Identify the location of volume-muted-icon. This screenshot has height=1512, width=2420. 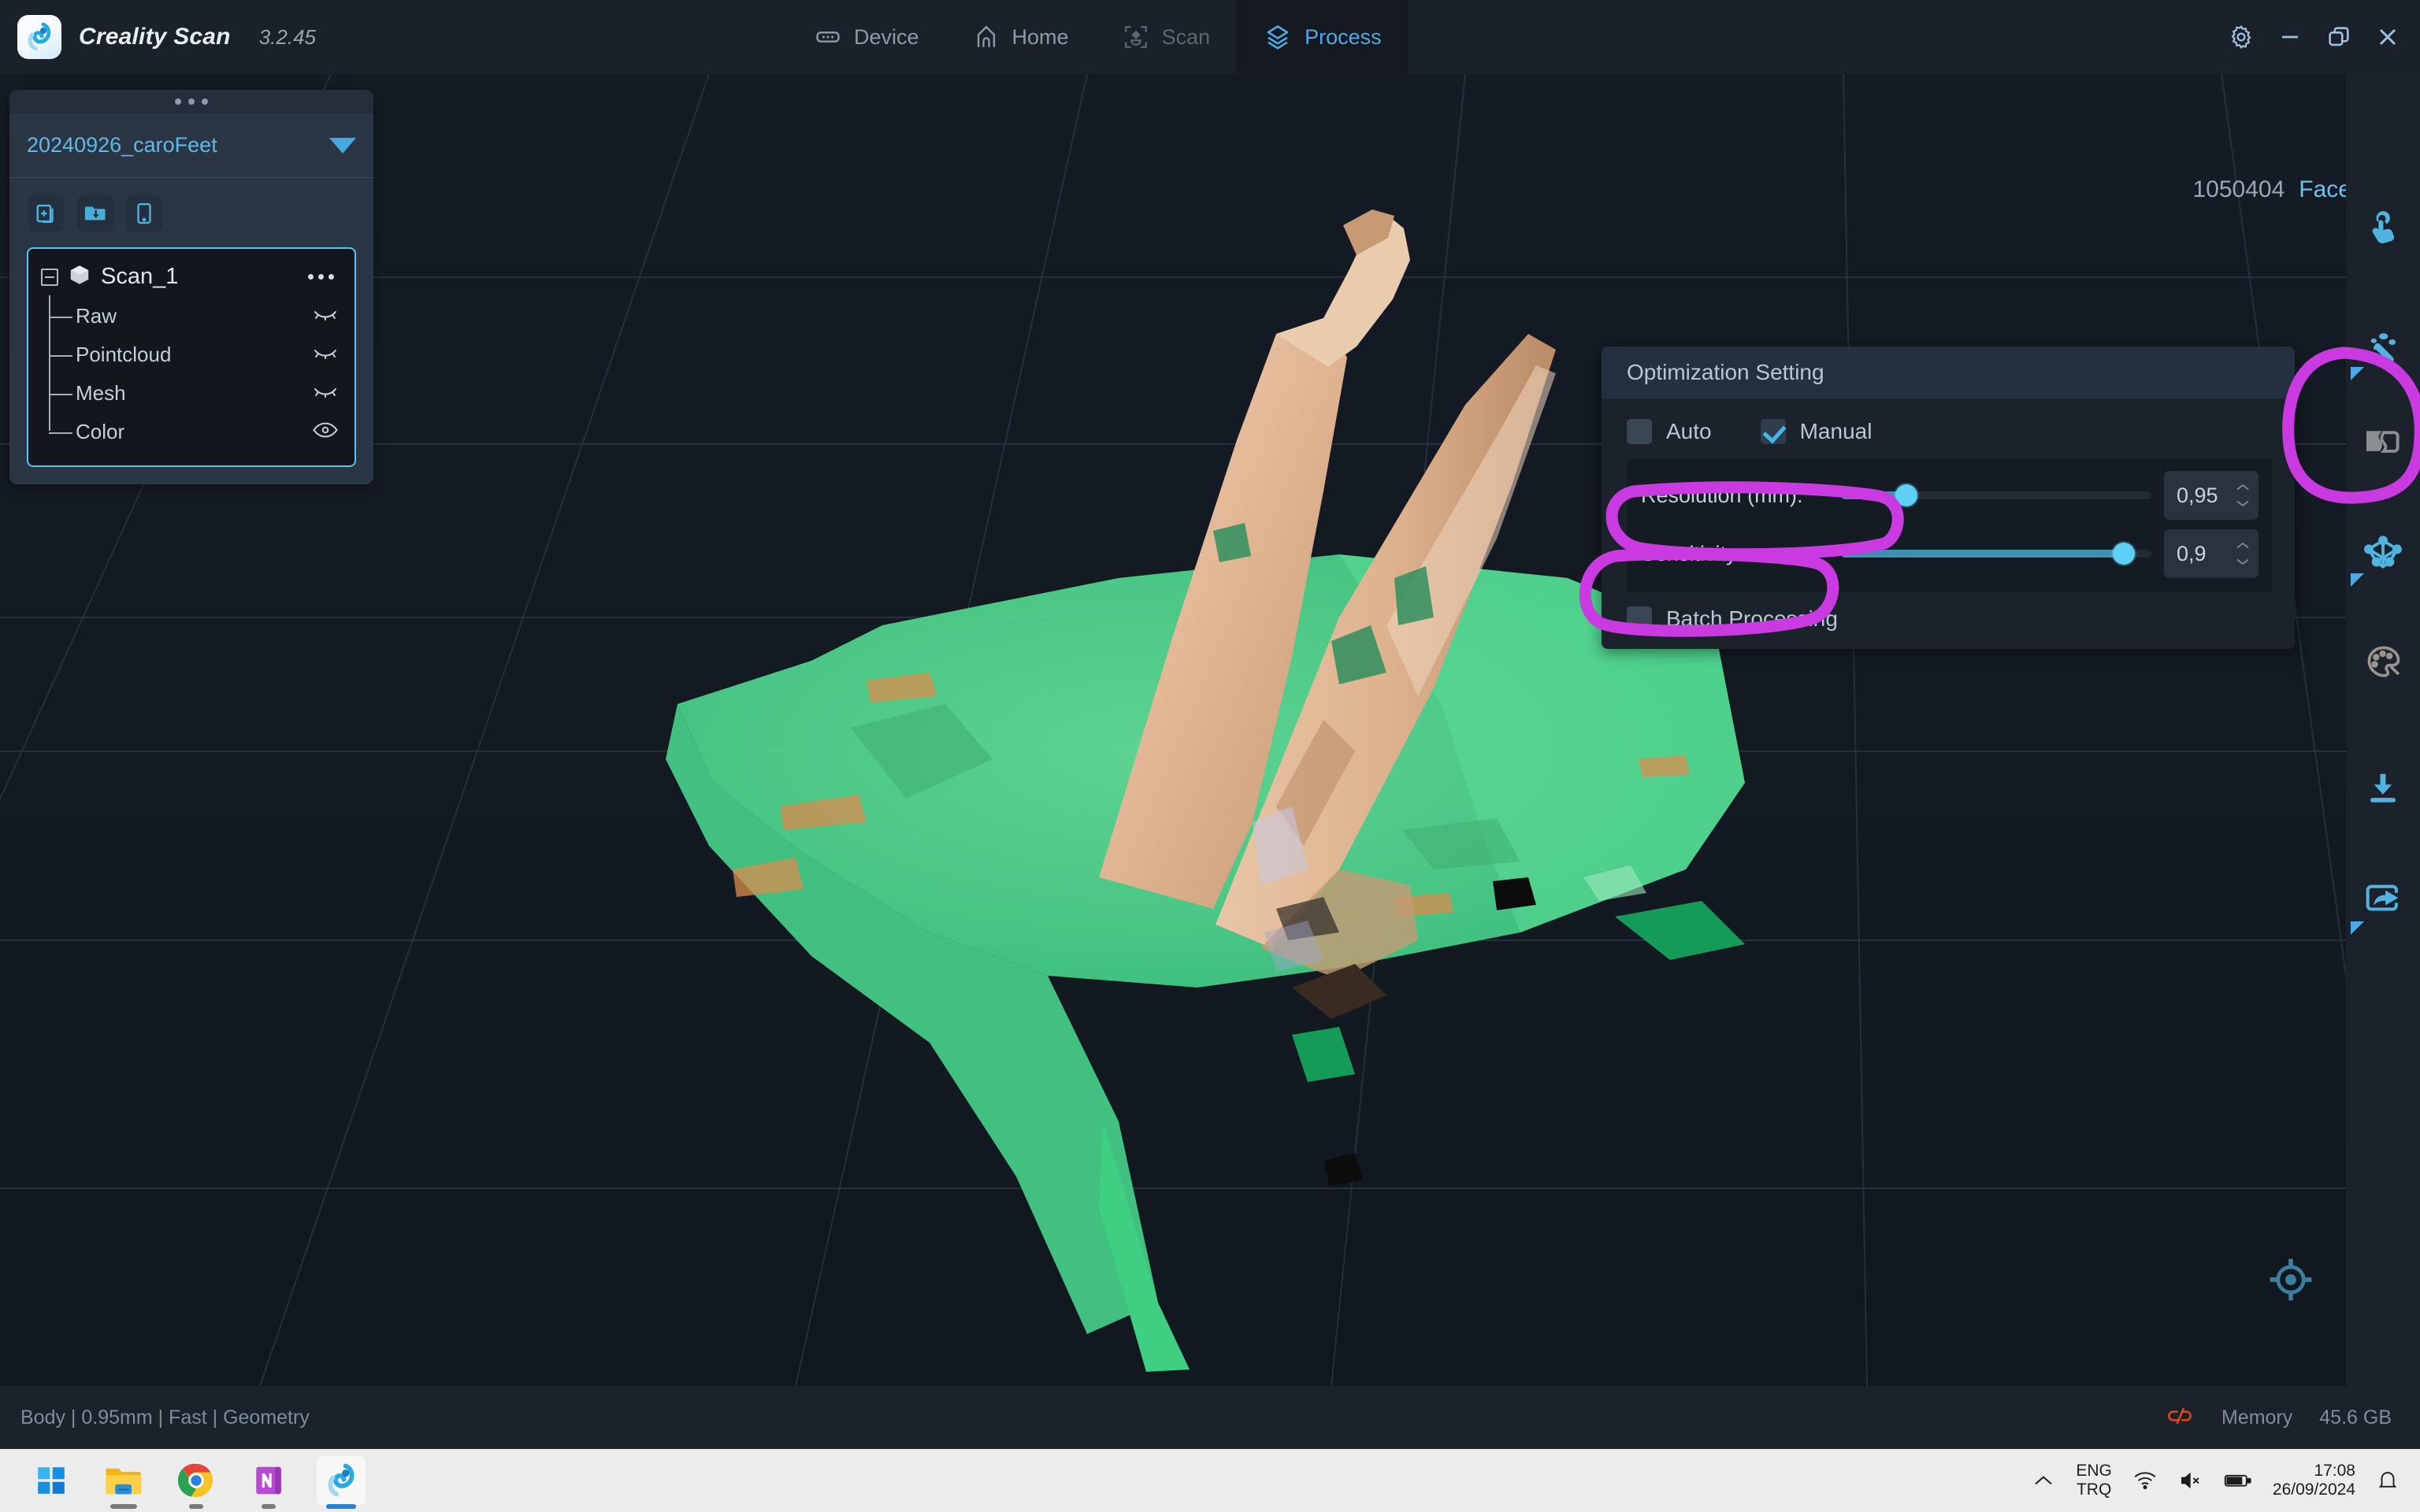
(2190, 1480).